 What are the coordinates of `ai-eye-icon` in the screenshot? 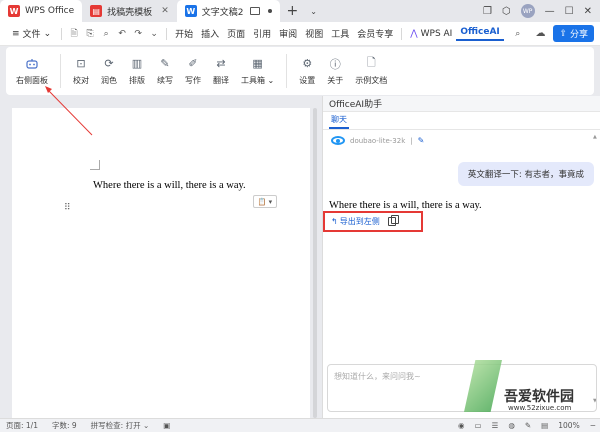 It's located at (338, 140).